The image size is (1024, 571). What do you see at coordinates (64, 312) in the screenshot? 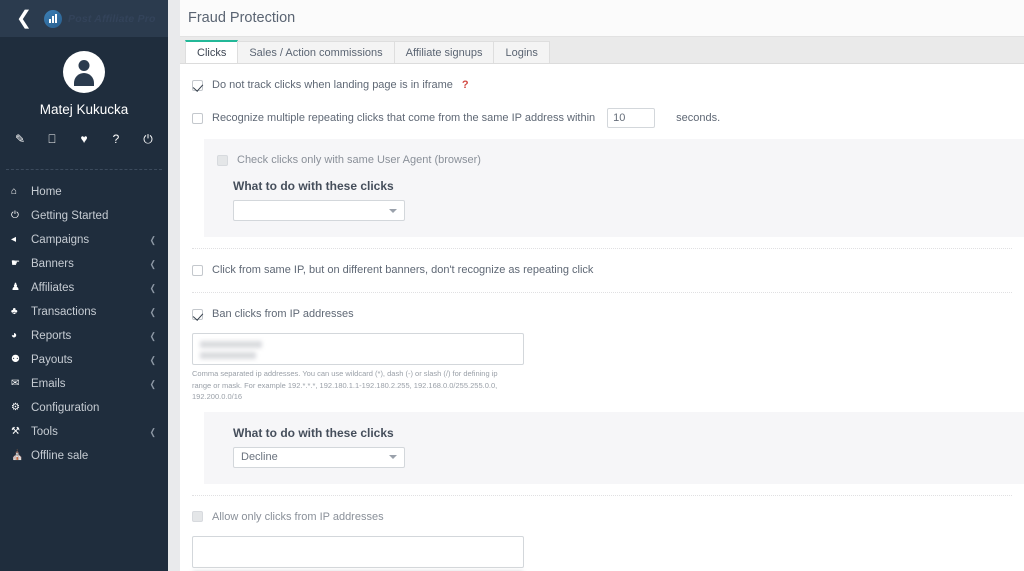
I see `sidebar-item-label: Transactions` at bounding box center [64, 312].